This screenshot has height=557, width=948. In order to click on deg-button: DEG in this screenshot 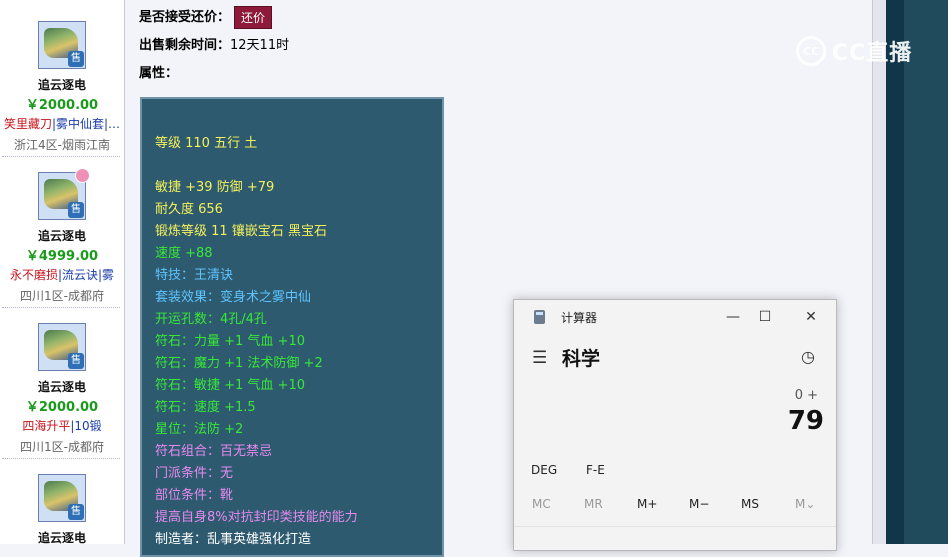, I will do `click(544, 470)`.